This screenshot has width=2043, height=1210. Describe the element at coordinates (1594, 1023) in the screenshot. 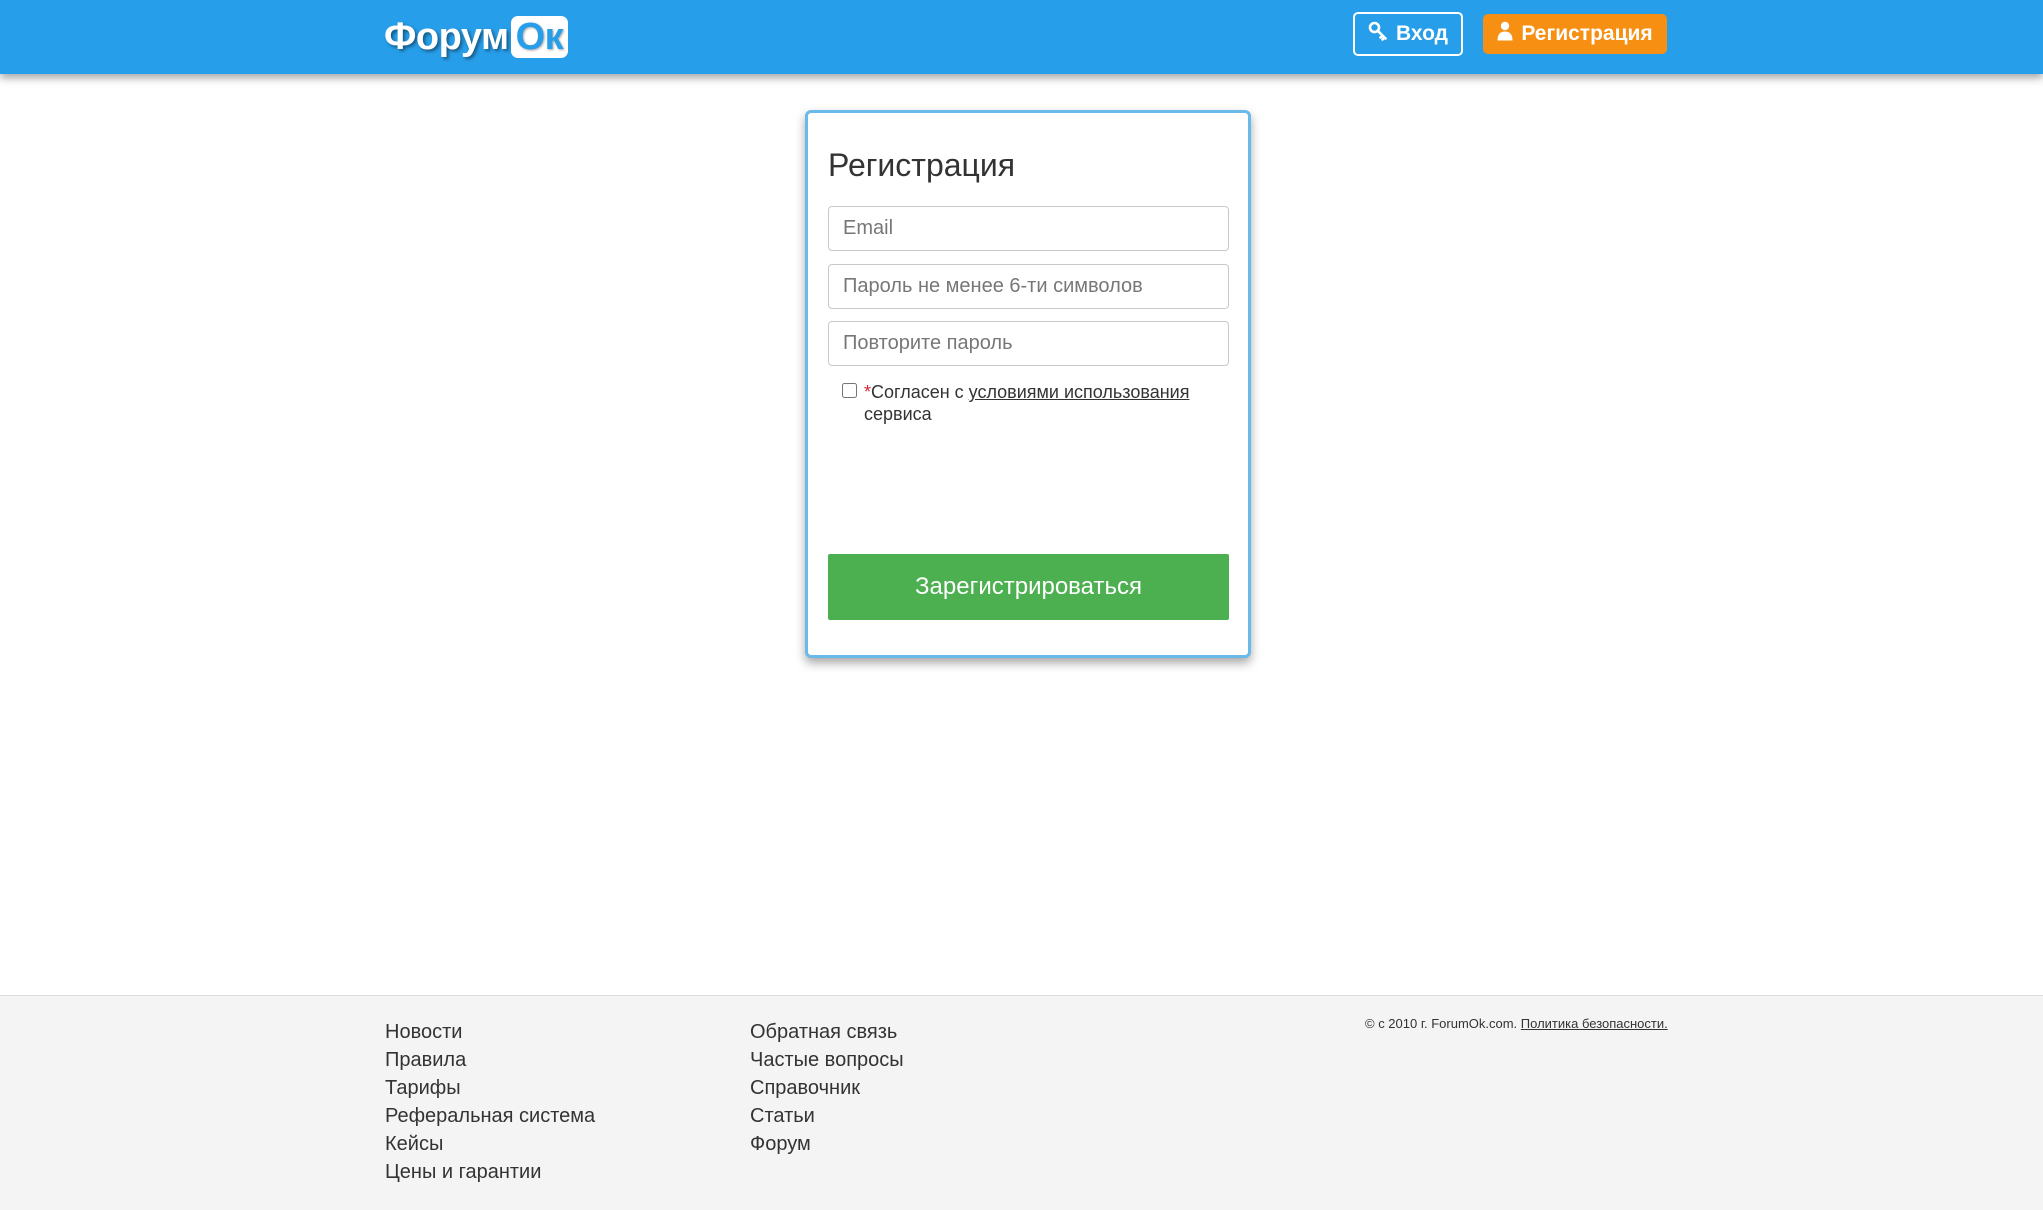

I see `privacy-policy-link: Политика безопасности.` at that location.